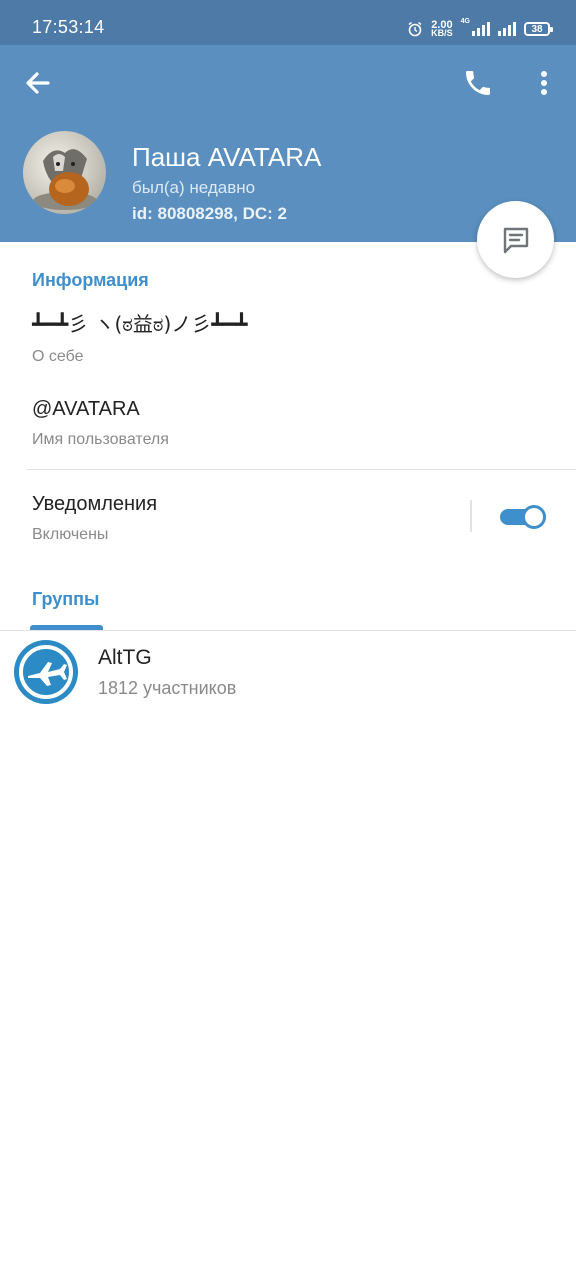 The height and width of the screenshot is (1280, 576). Describe the element at coordinates (125, 657) in the screenshot. I see `group-name: AltTG` at that location.